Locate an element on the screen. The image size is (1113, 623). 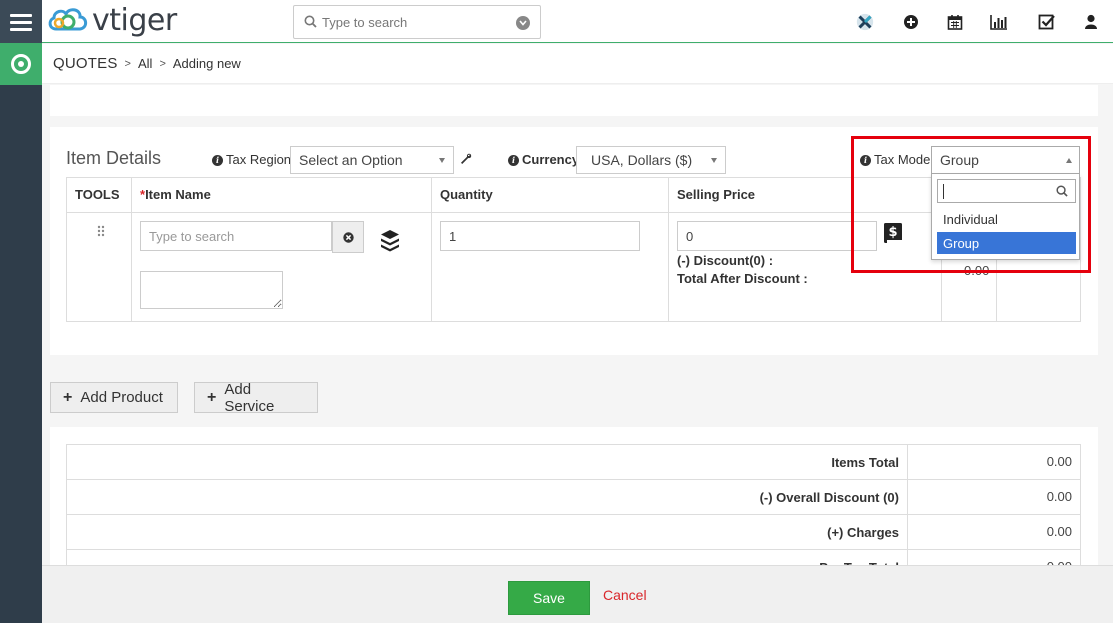
discount-block: (-) Discount(0) : Total After Discount : is located at coordinates (742, 270).